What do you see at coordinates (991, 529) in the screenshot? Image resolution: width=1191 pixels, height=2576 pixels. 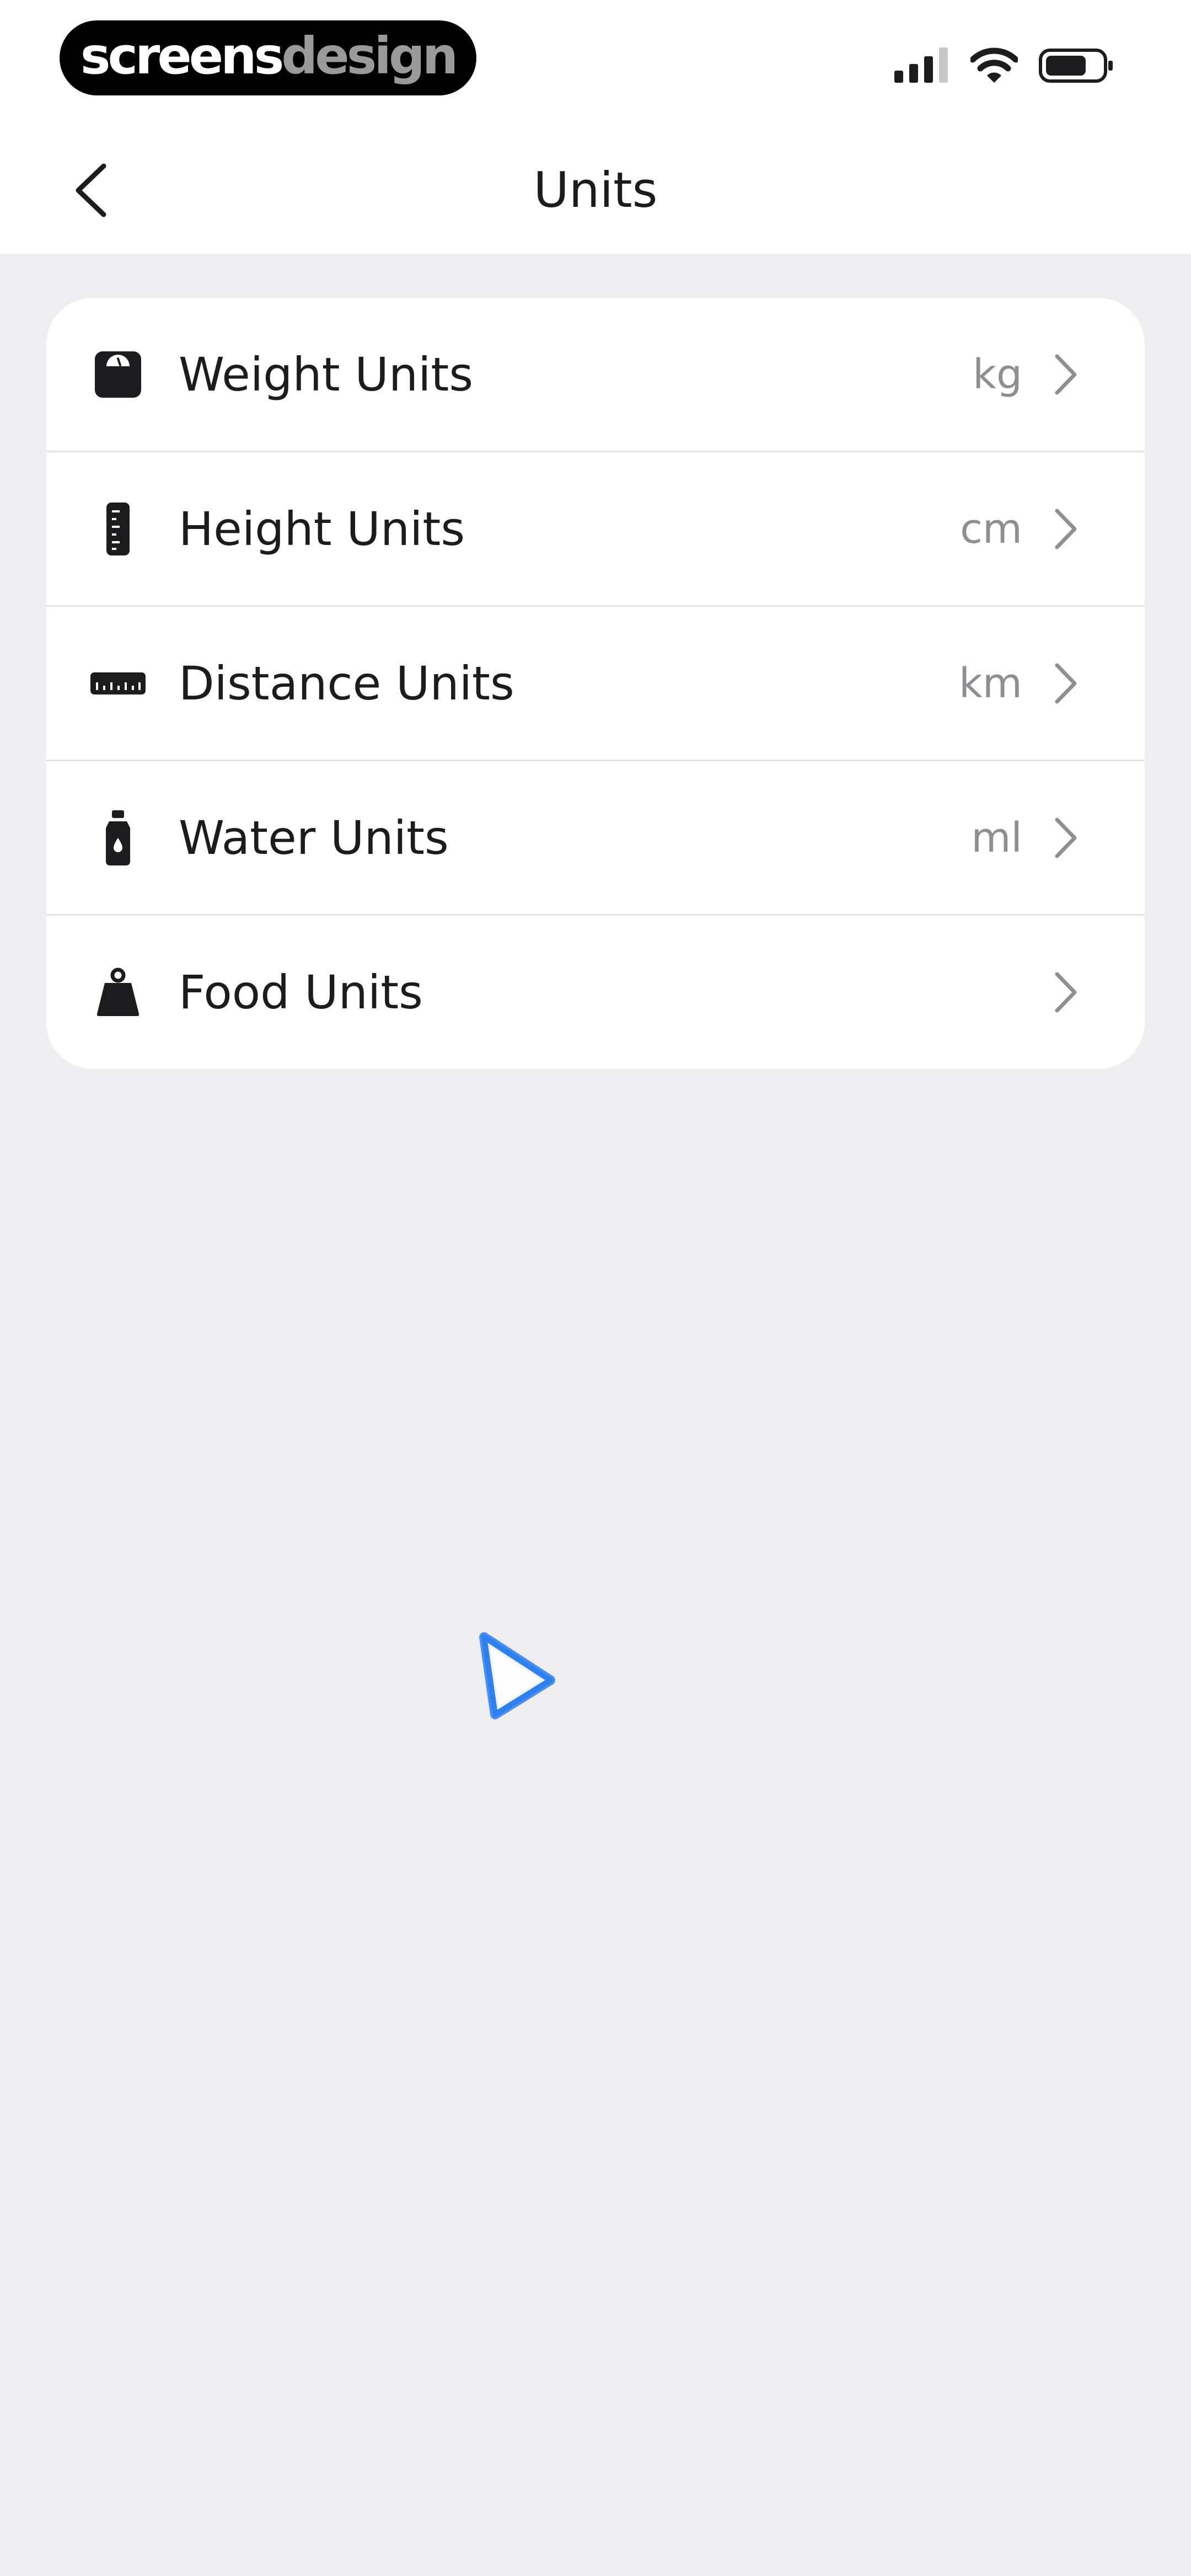 I see `row-value: cm` at bounding box center [991, 529].